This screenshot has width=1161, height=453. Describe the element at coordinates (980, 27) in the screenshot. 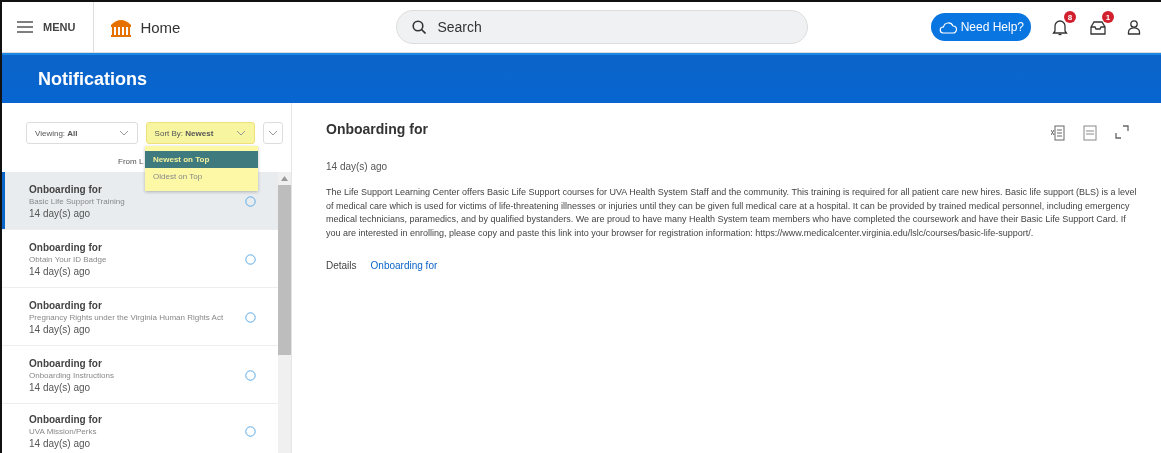

I see `help-button: Need Help?` at that location.